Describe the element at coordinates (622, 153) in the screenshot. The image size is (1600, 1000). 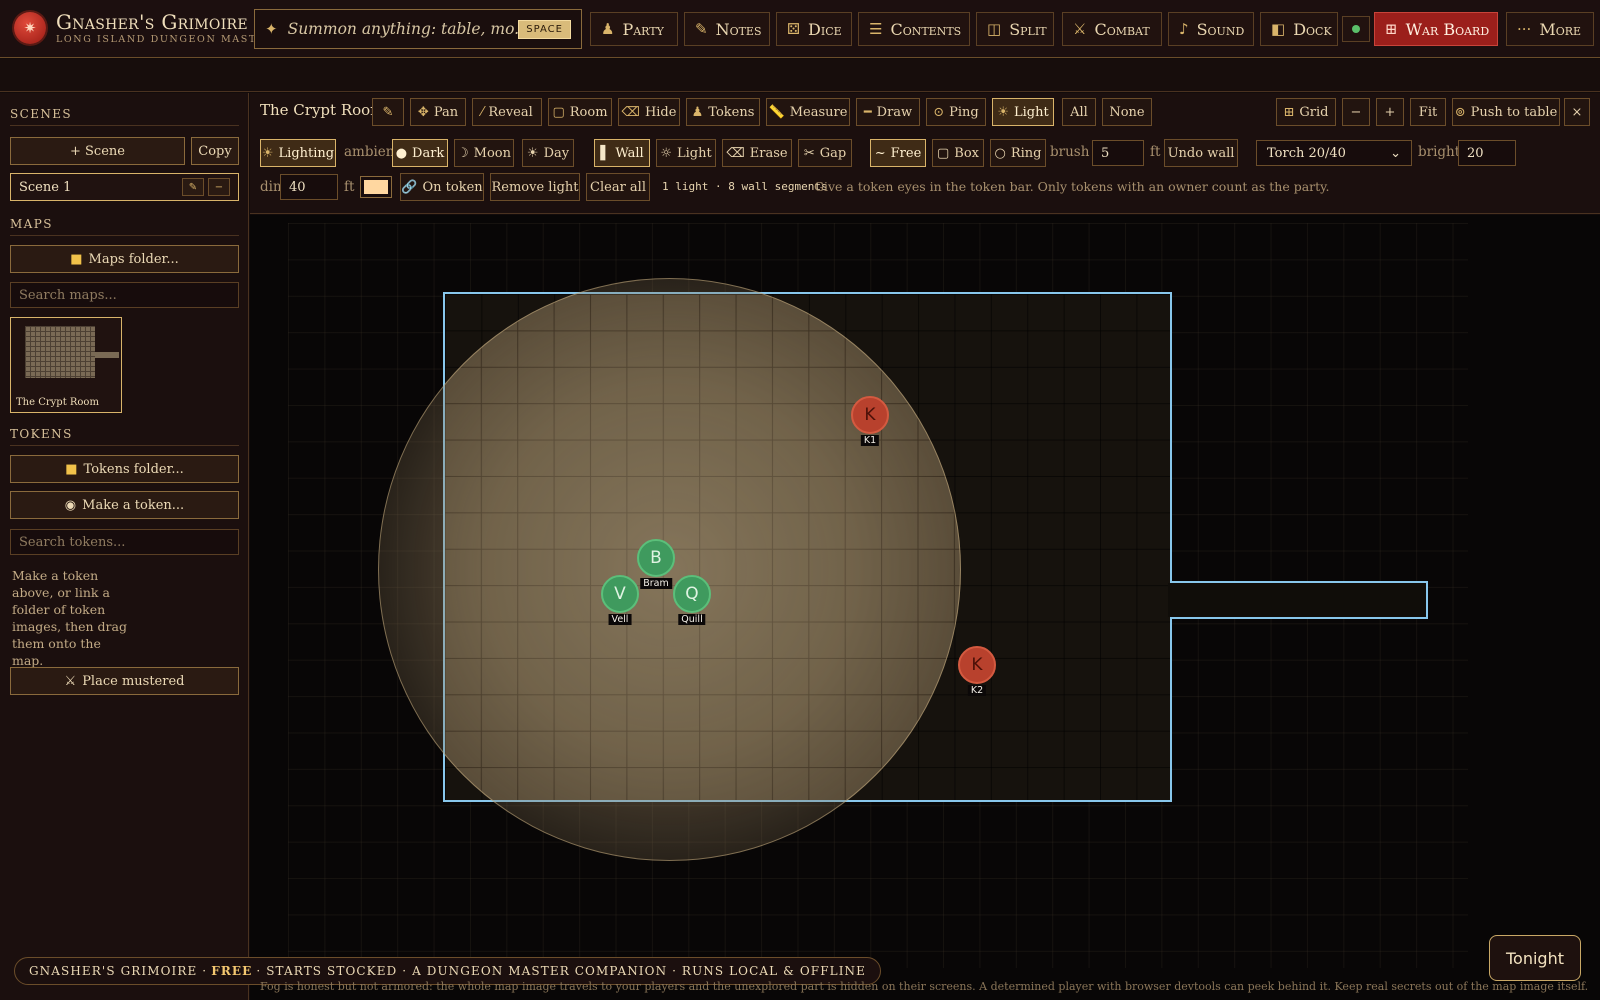
I see `wall-tool-button: ▌ Wall` at that location.